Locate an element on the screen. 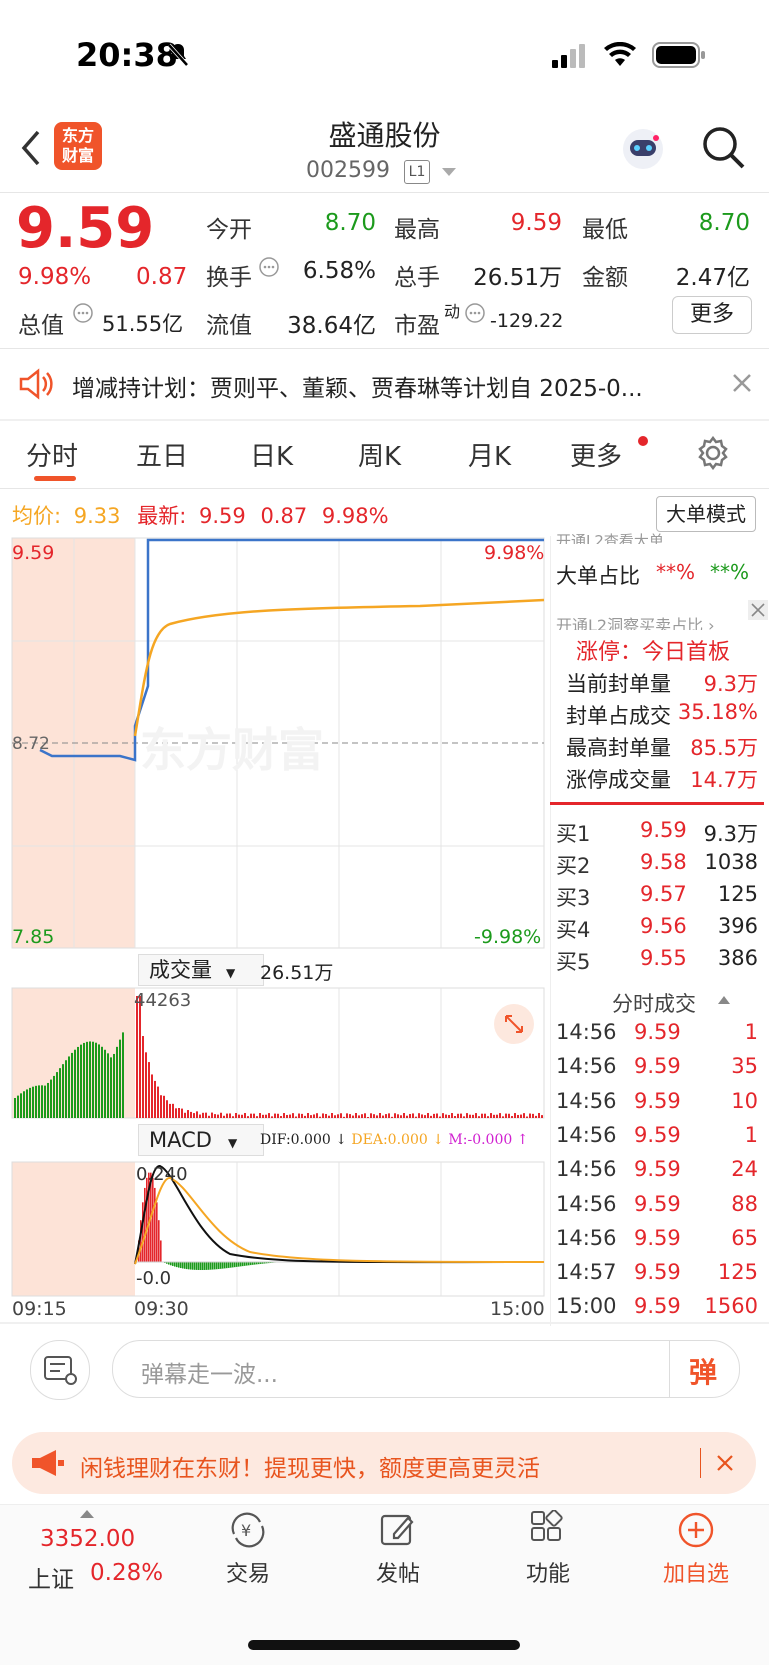  settings-gear-icon is located at coordinates (713, 453).